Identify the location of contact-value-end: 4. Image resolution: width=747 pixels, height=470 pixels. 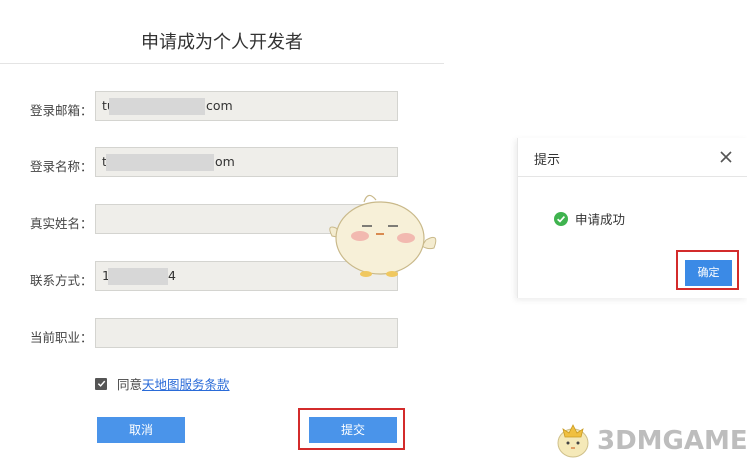
(172, 275).